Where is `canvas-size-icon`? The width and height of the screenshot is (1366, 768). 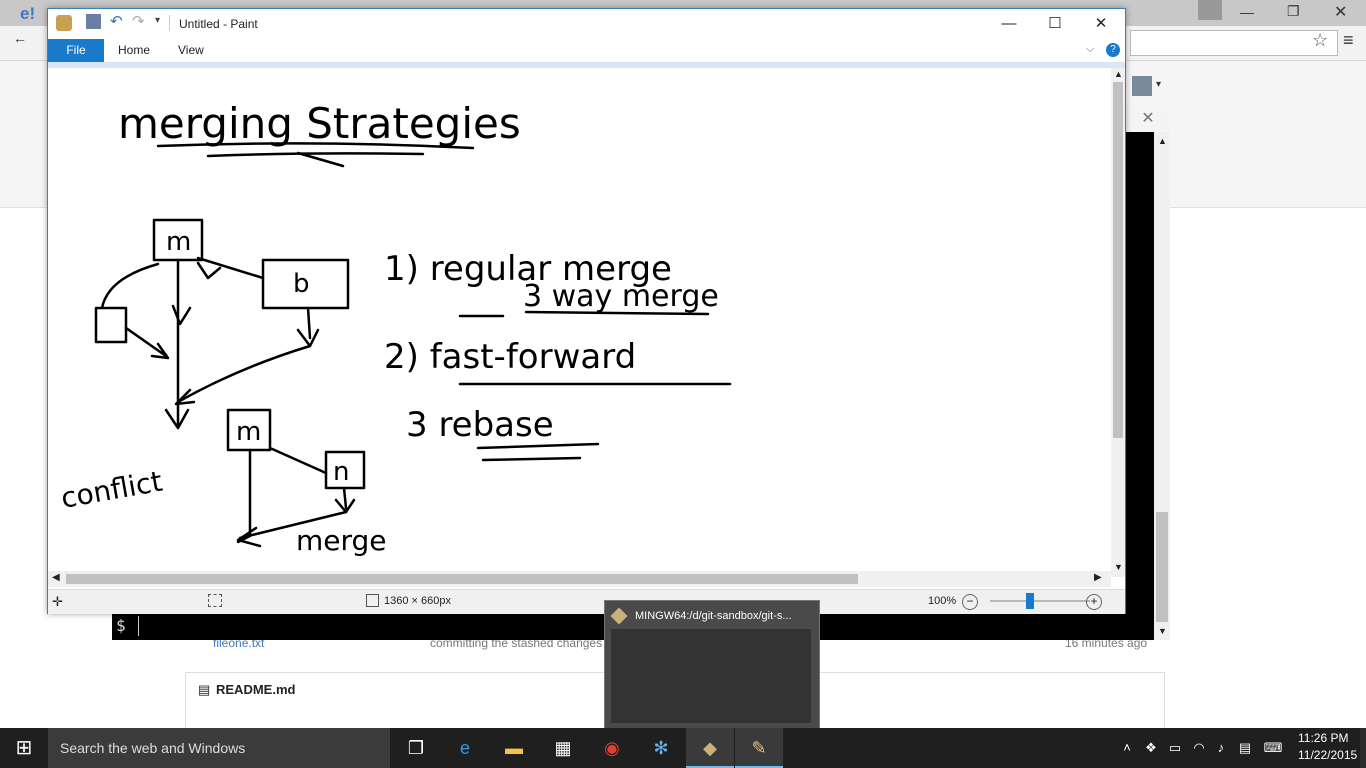 canvas-size-icon is located at coordinates (372, 600).